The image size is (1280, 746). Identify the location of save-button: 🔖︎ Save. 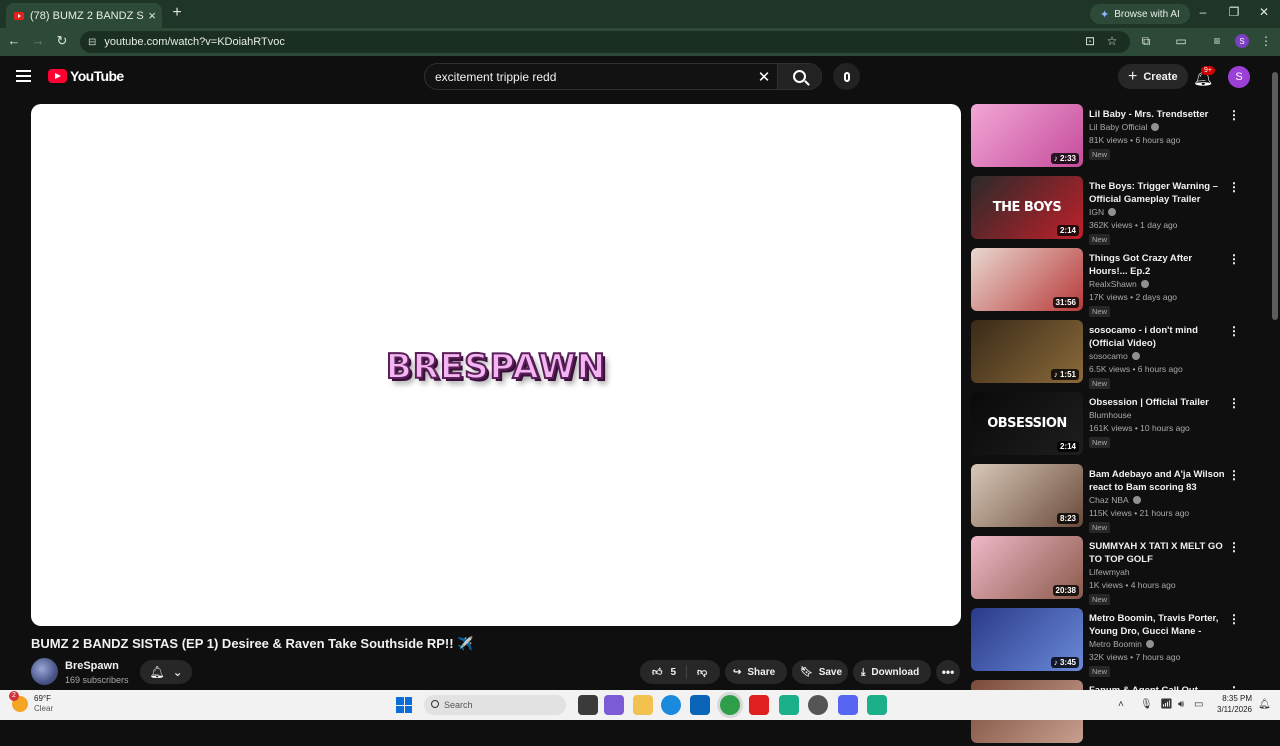
(820, 672).